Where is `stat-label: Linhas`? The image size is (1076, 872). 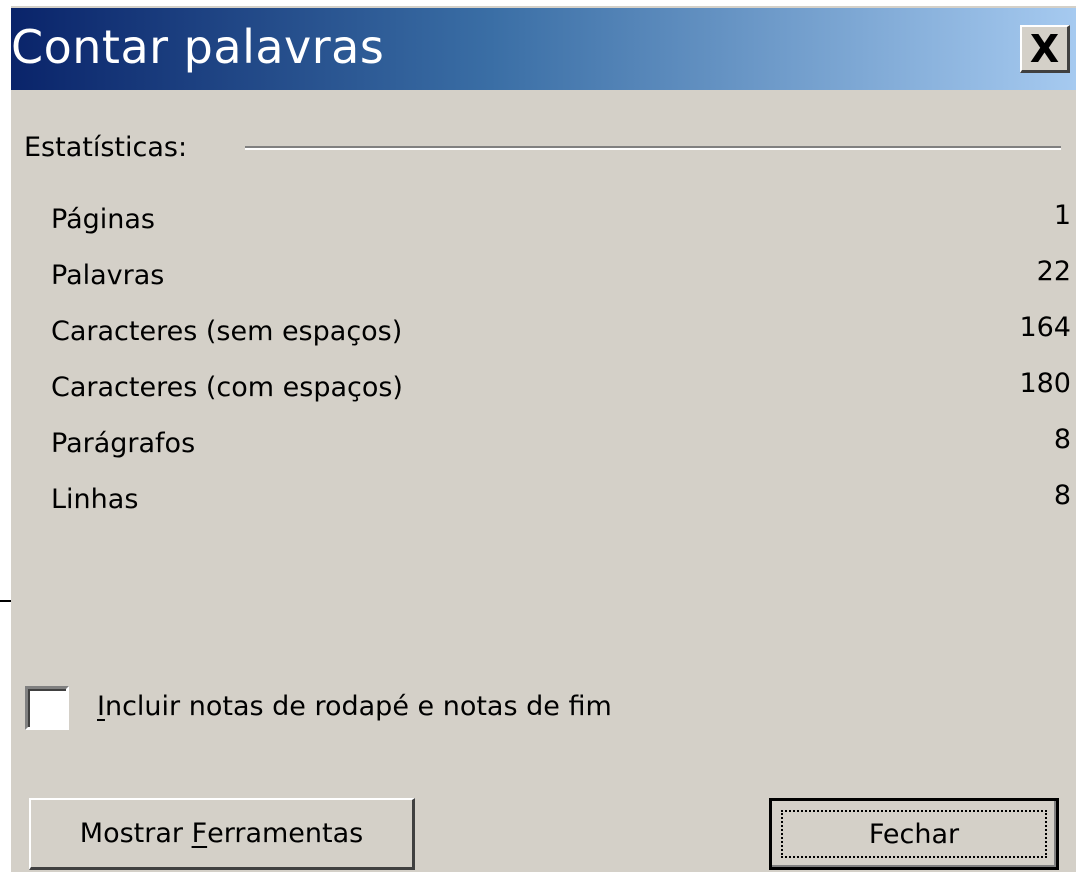
stat-label: Linhas is located at coordinates (95, 499).